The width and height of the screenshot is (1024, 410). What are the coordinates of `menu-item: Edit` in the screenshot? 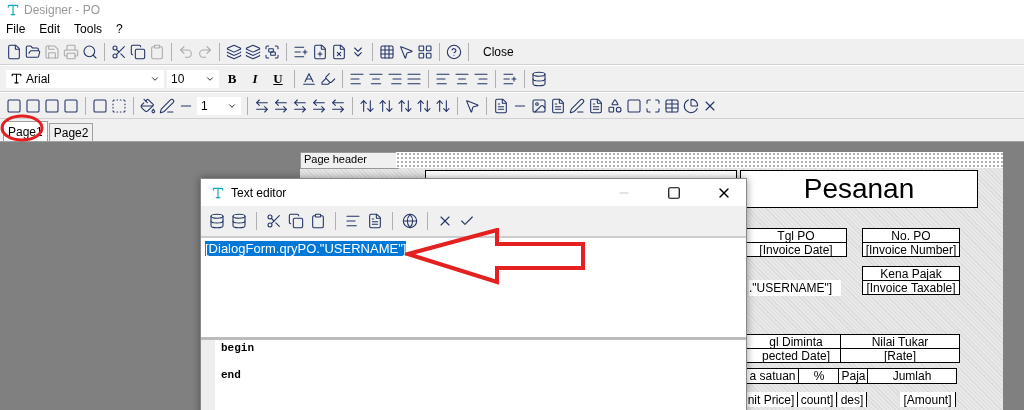 It's located at (50, 29).